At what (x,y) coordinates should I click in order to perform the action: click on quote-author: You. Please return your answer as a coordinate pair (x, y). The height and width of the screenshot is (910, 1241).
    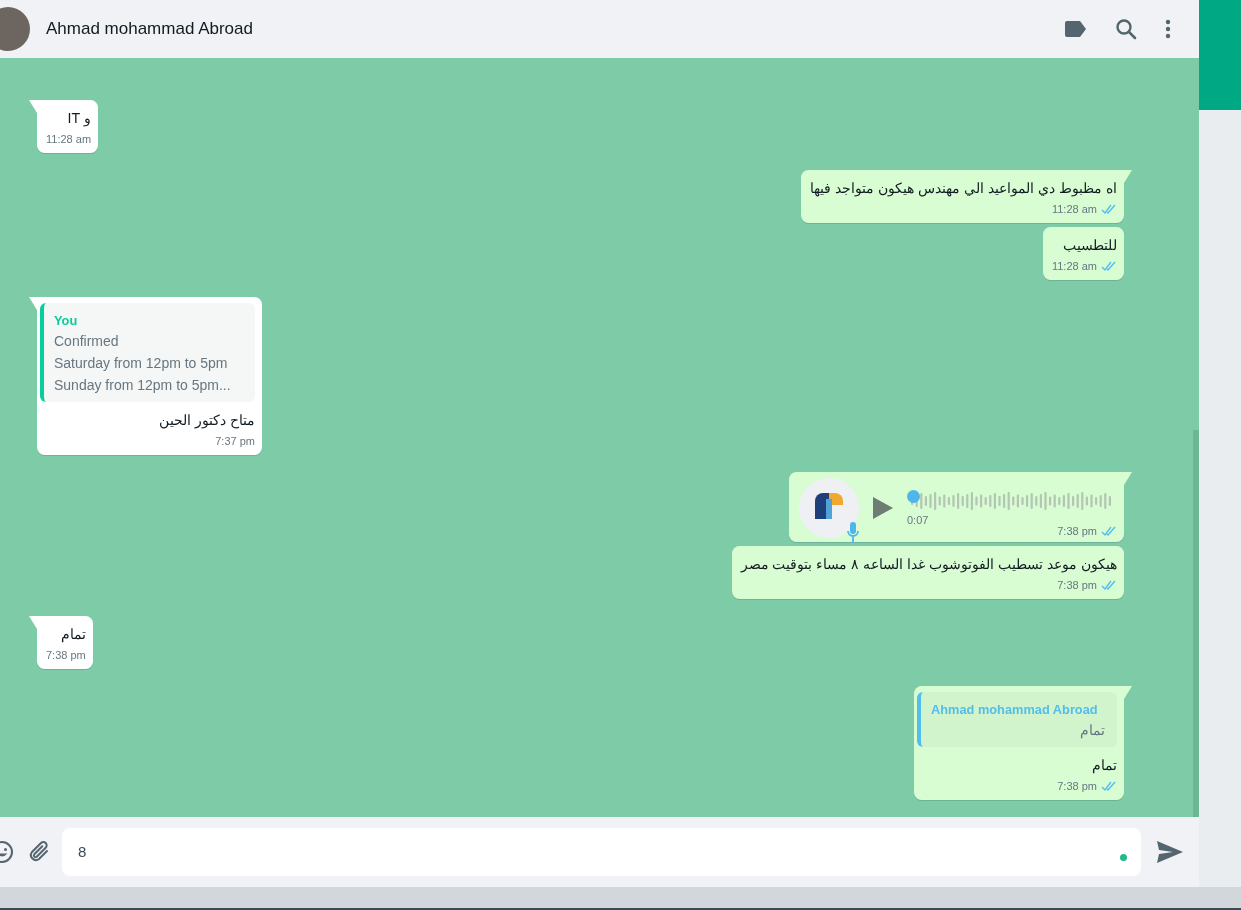
    Looking at the image, I should click on (66, 321).